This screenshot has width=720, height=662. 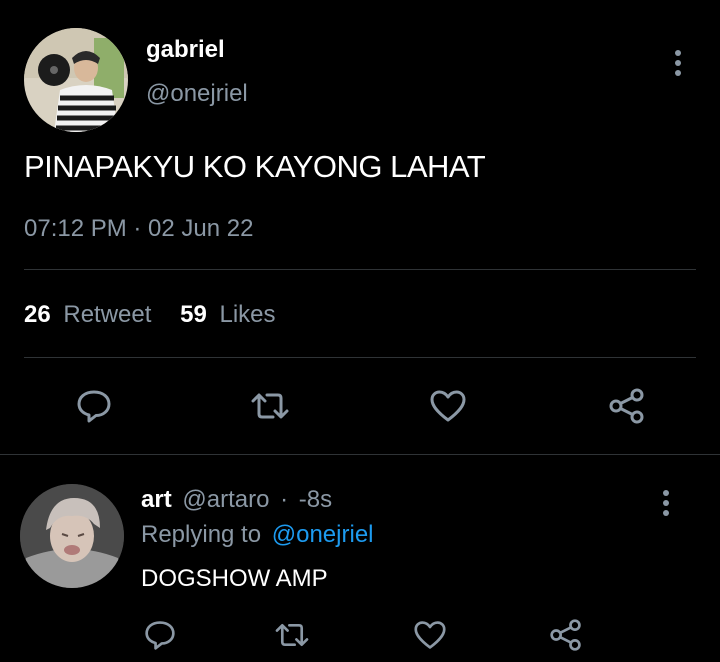 What do you see at coordinates (37, 314) in the screenshot?
I see `retweet-count-value: 26` at bounding box center [37, 314].